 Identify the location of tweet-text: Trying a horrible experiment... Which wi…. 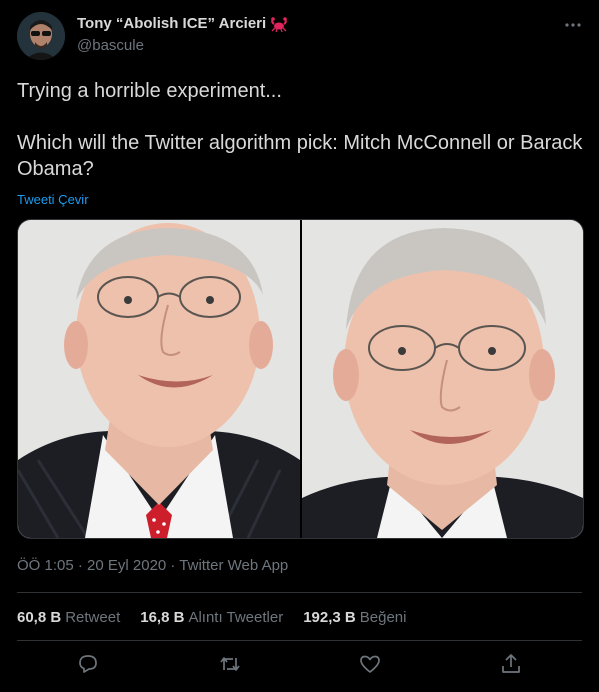
(300, 130).